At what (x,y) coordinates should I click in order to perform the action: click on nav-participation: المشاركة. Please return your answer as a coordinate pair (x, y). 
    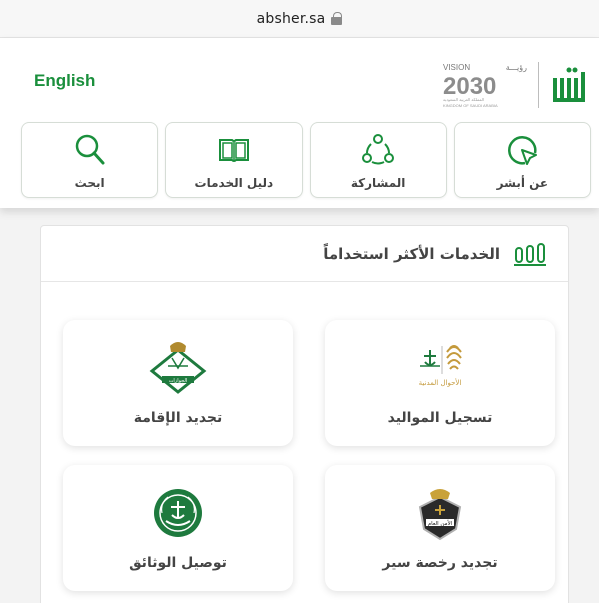
    Looking at the image, I should click on (378, 160).